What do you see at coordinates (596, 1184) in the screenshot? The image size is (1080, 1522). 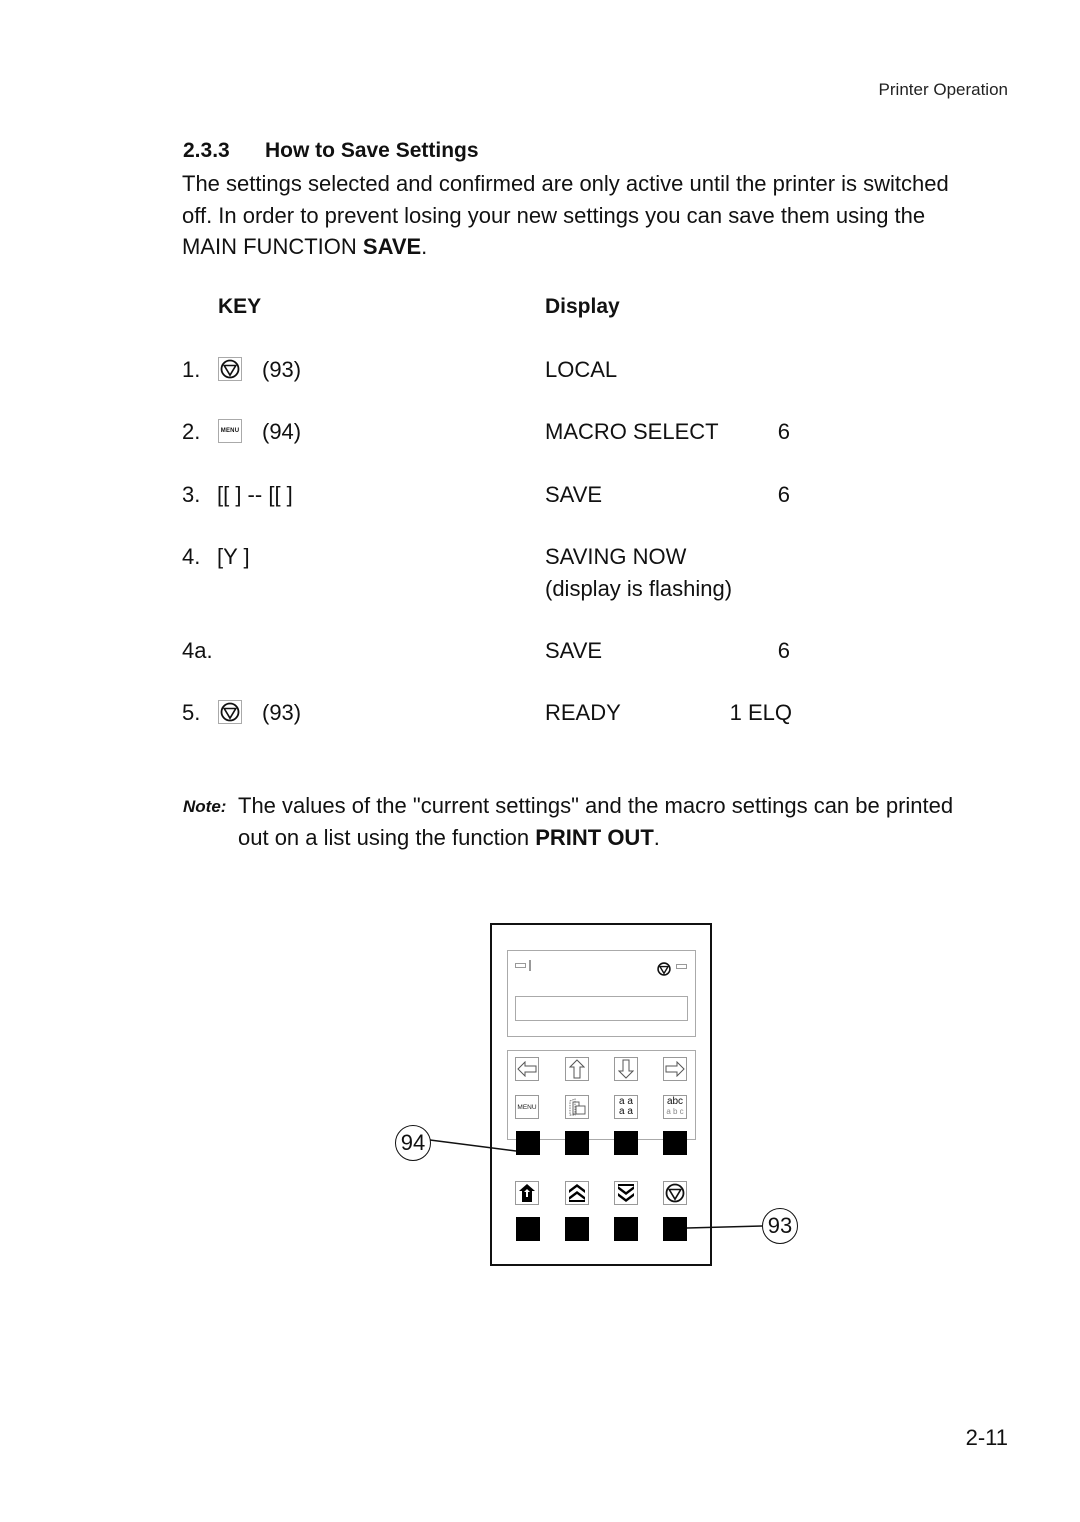 I see `callout-lines` at bounding box center [596, 1184].